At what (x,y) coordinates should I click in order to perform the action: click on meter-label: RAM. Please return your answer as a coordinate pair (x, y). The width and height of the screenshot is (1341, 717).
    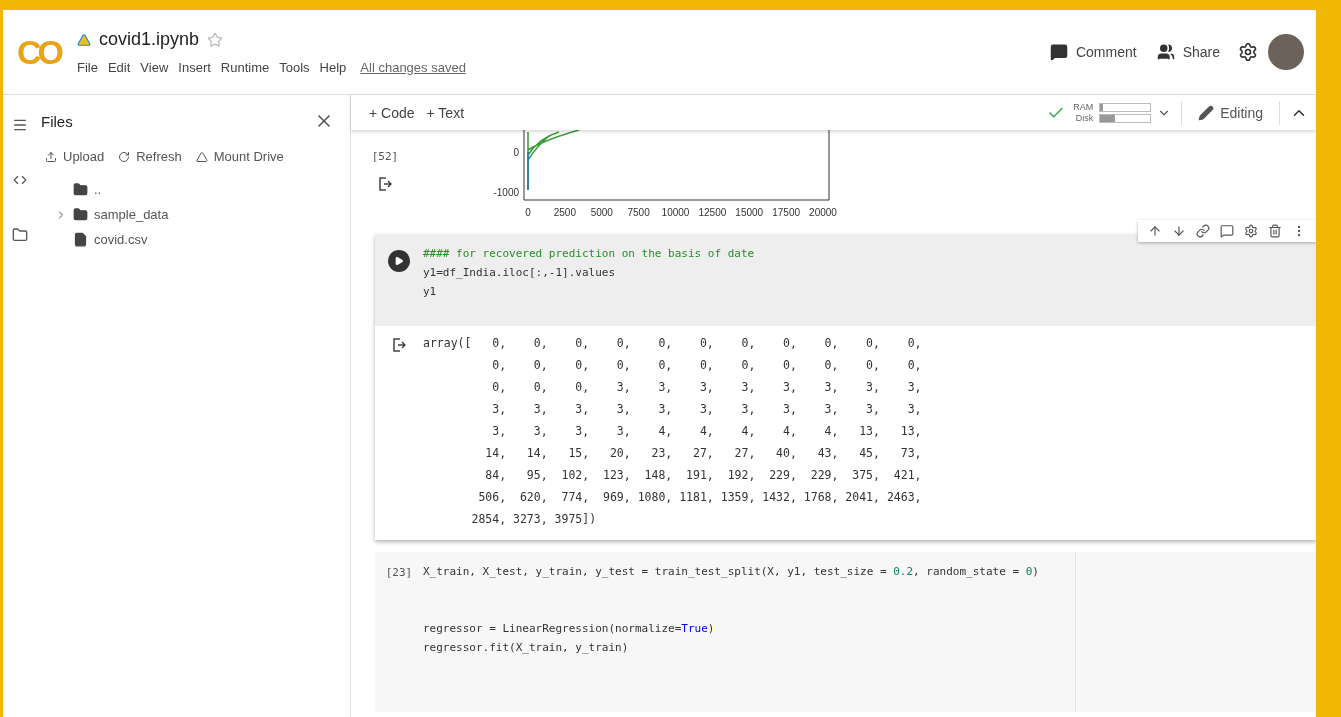
    Looking at the image, I should click on (1083, 107).